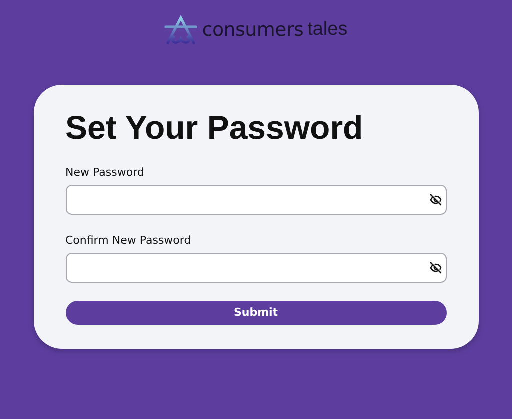 The width and height of the screenshot is (512, 419). I want to click on brand-name: consumers, so click(253, 30).